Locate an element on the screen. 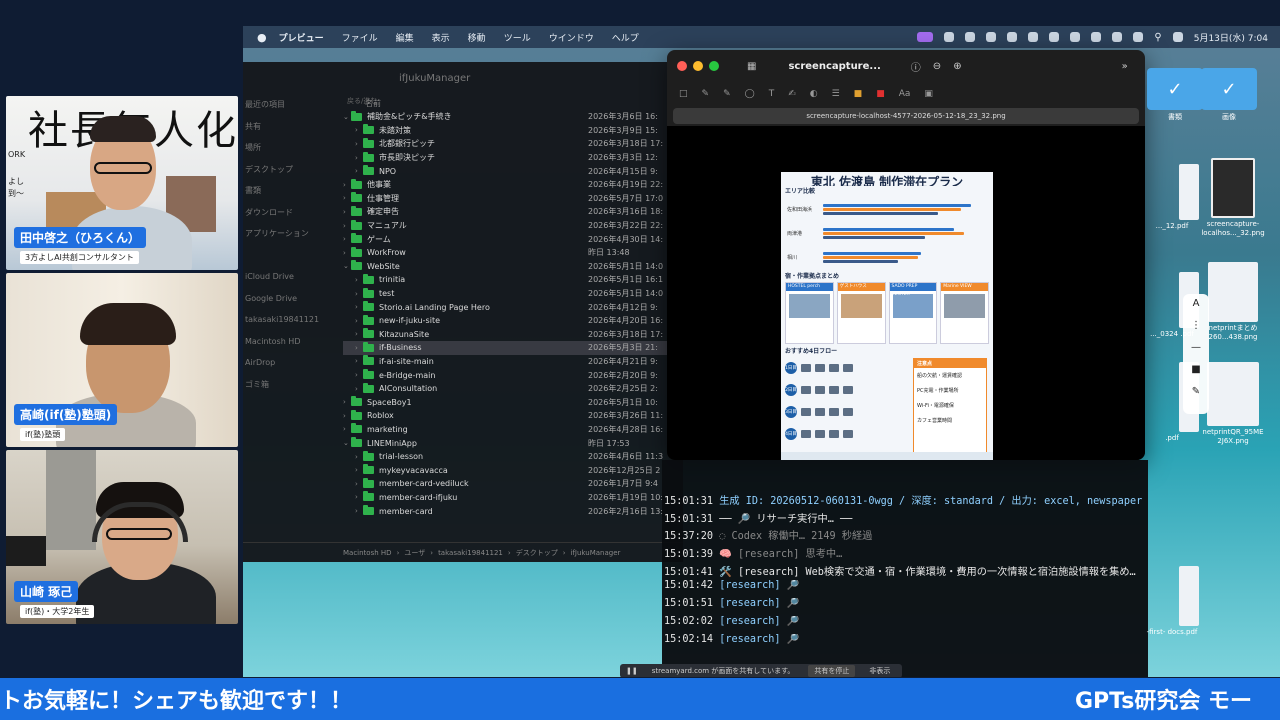 The height and width of the screenshot is (720, 1280). minimize-icon is located at coordinates (698, 66).